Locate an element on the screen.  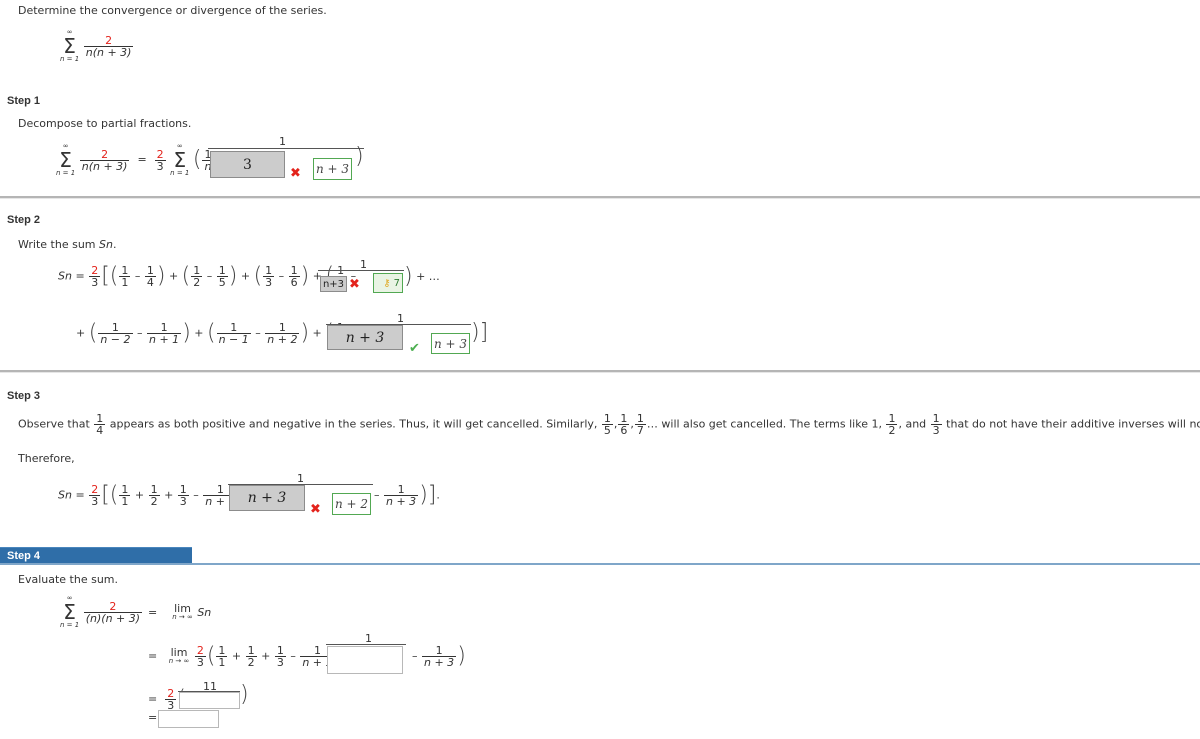
step-2-instruction: Write the sum Sn. is located at coordinates (67, 244).